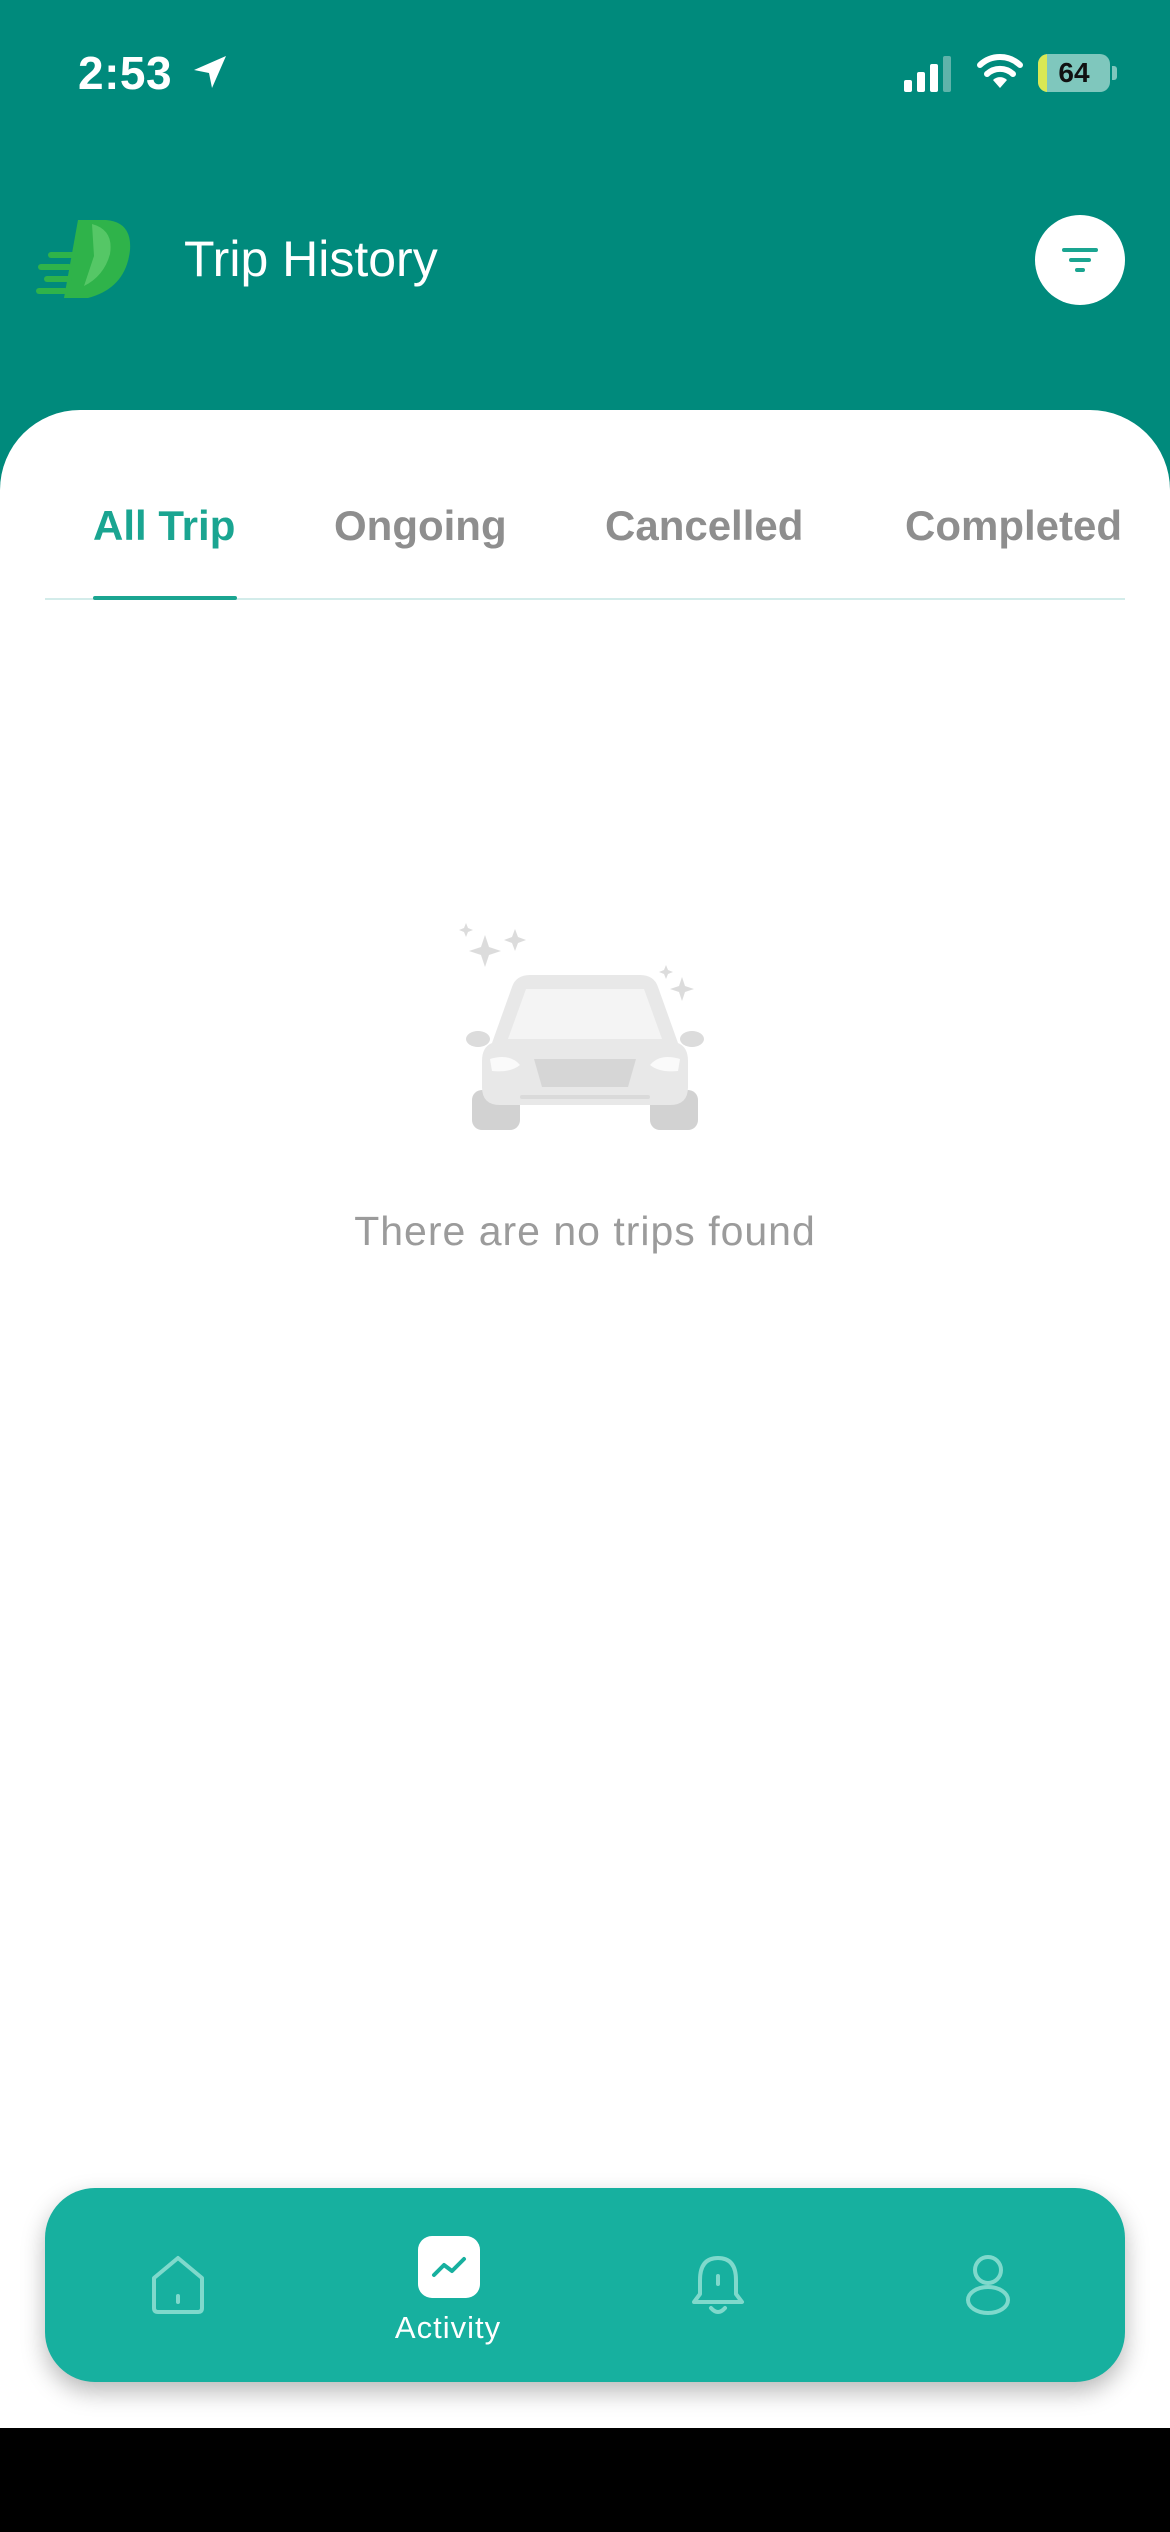 The image size is (1170, 2532). What do you see at coordinates (1114, 73) in the screenshot?
I see `battery-cap` at bounding box center [1114, 73].